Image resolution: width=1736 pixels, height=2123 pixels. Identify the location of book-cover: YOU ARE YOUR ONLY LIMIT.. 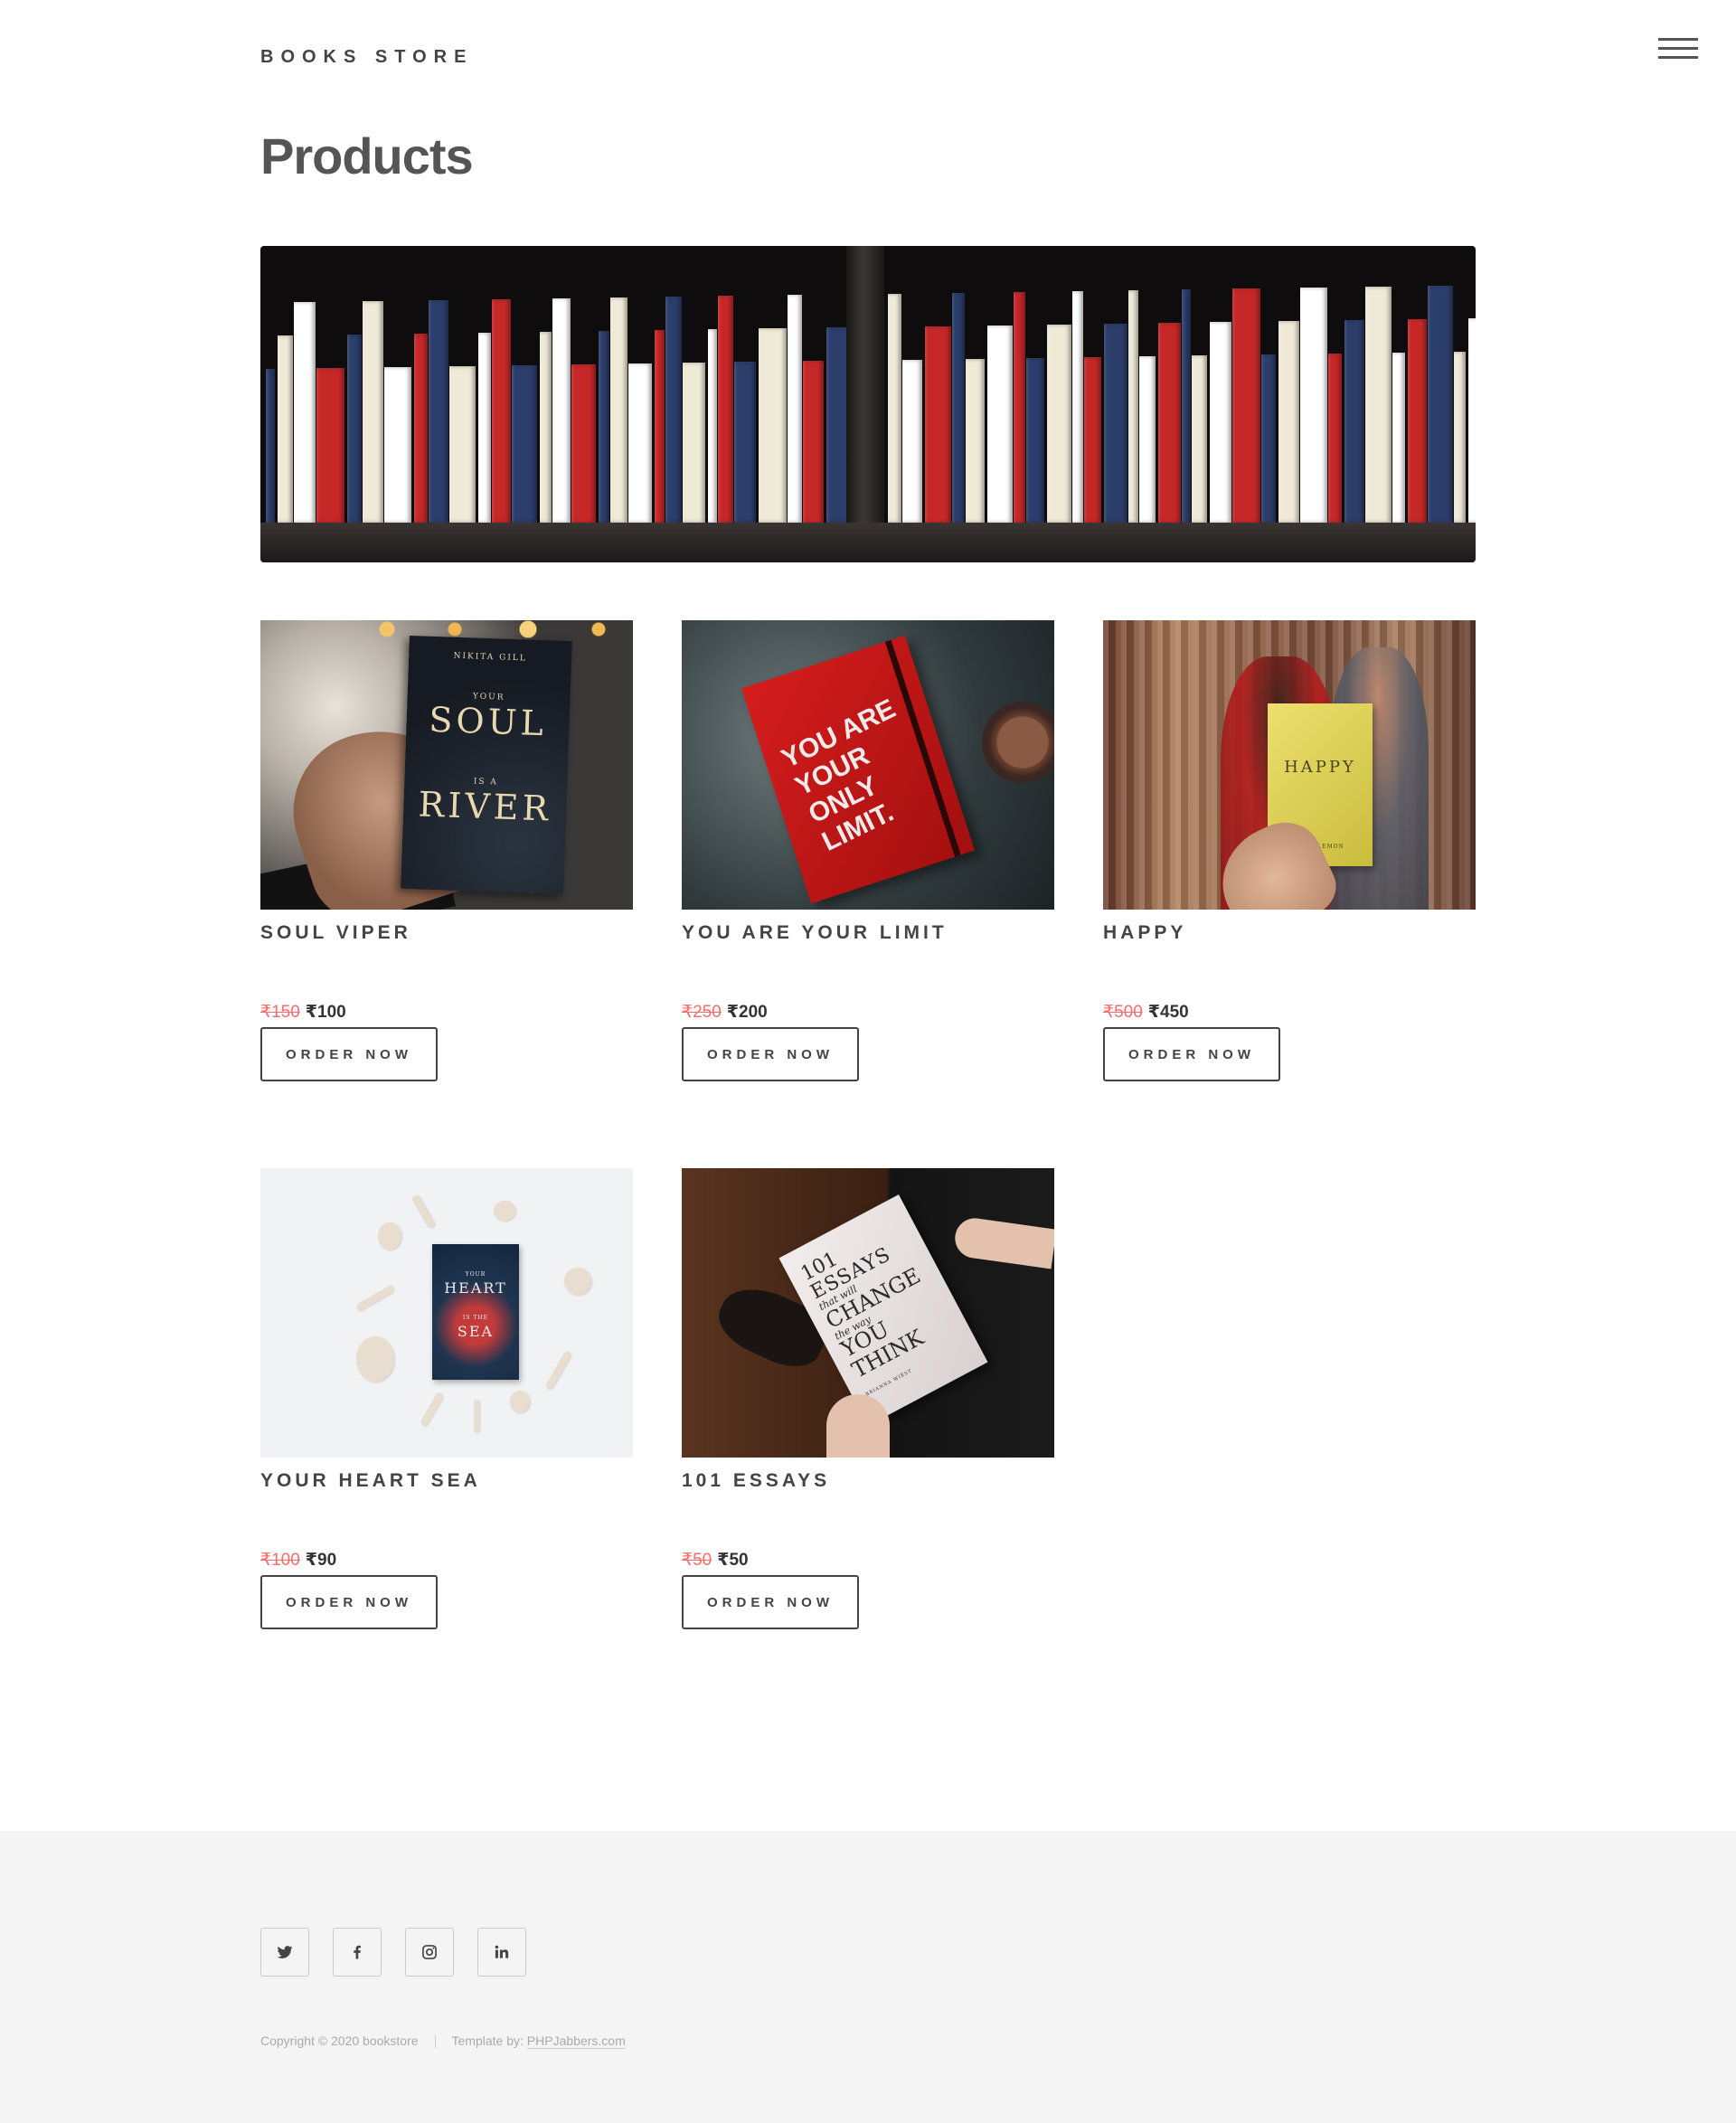
(858, 769).